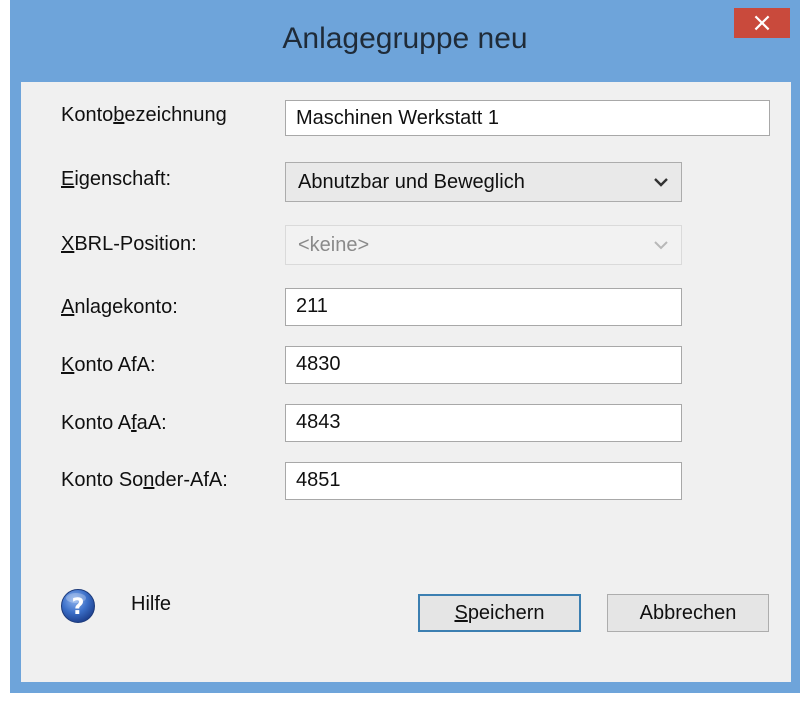 This screenshot has width=806, height=702. What do you see at coordinates (527, 118) in the screenshot?
I see `kontobezeichnung-input: Maschinen Werkstatt 1` at bounding box center [527, 118].